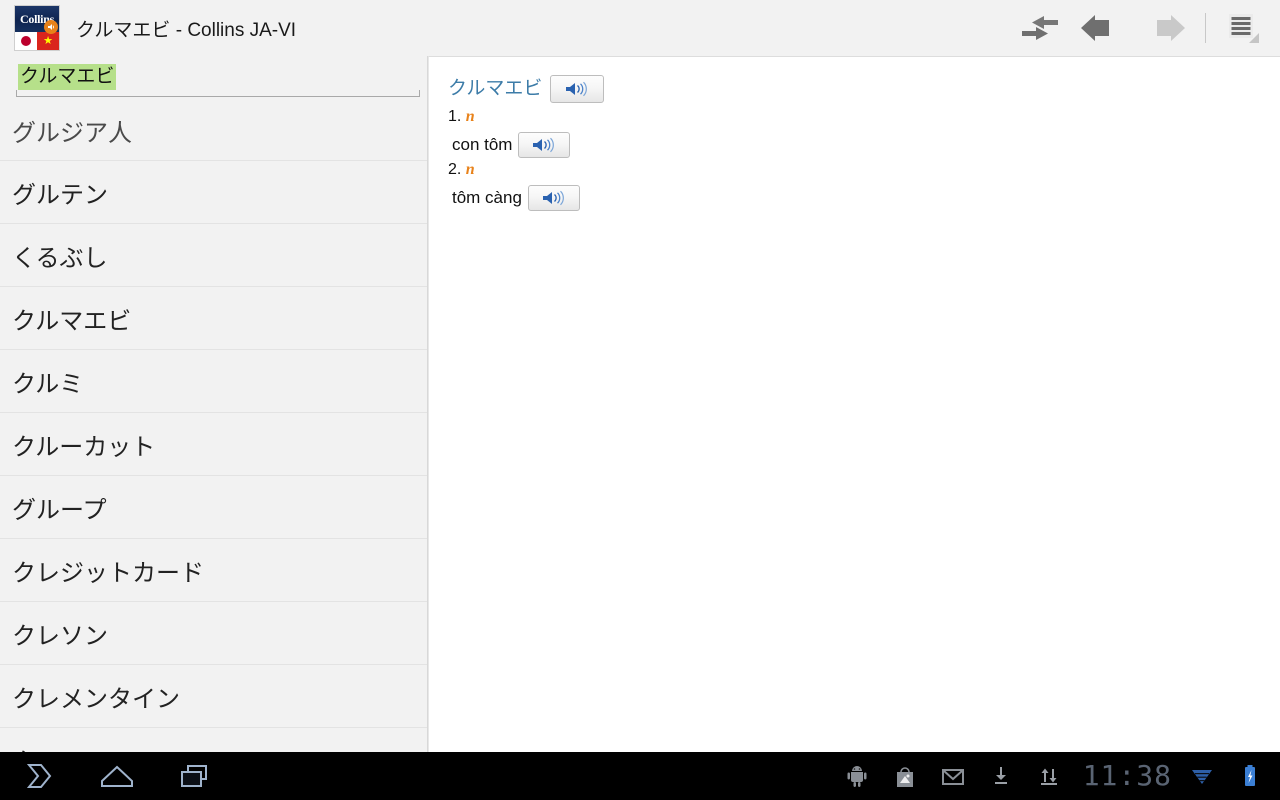 This screenshot has width=1280, height=800. What do you see at coordinates (26, 41) in the screenshot?
I see `japan-flag-icon` at bounding box center [26, 41].